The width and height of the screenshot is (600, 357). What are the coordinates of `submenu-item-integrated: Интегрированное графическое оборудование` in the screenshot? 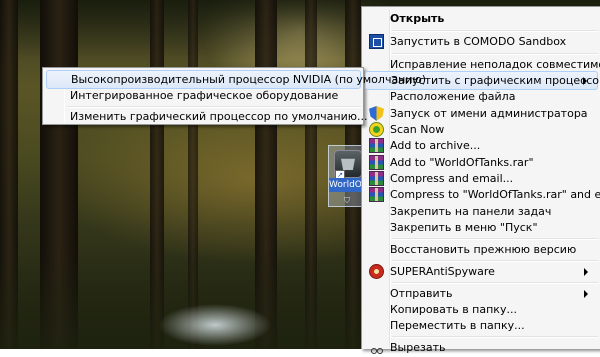 It's located at (203, 95).